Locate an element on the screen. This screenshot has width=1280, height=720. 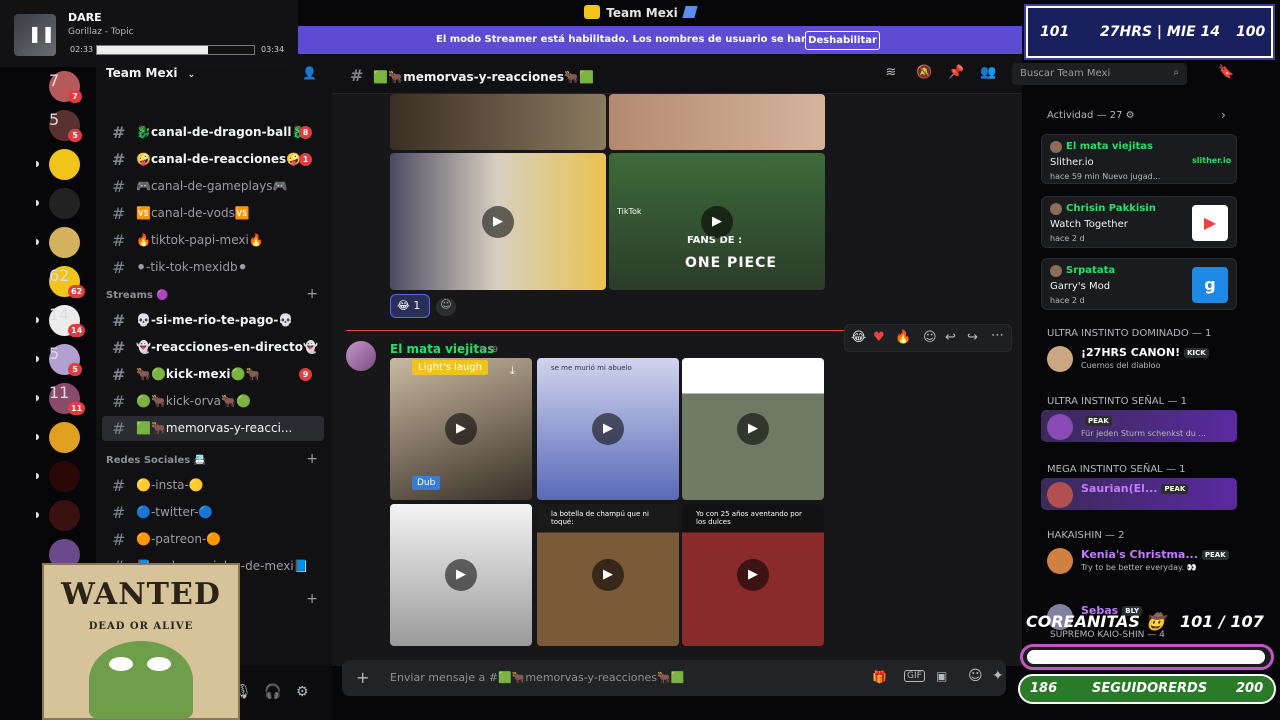
disable-streamer-button: Deshabilitar is located at coordinates (842, 40).